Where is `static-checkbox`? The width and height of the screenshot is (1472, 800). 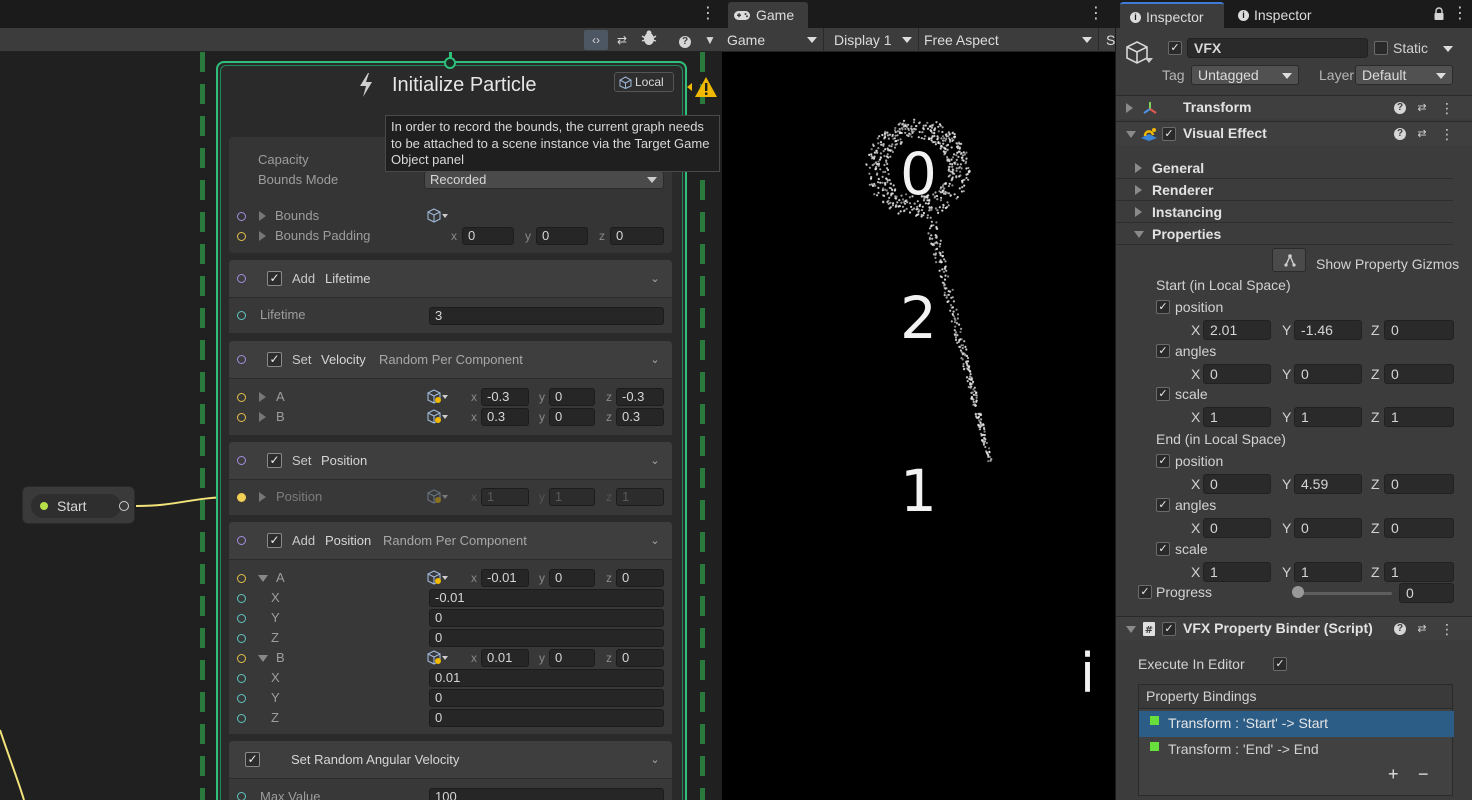 static-checkbox is located at coordinates (1381, 48).